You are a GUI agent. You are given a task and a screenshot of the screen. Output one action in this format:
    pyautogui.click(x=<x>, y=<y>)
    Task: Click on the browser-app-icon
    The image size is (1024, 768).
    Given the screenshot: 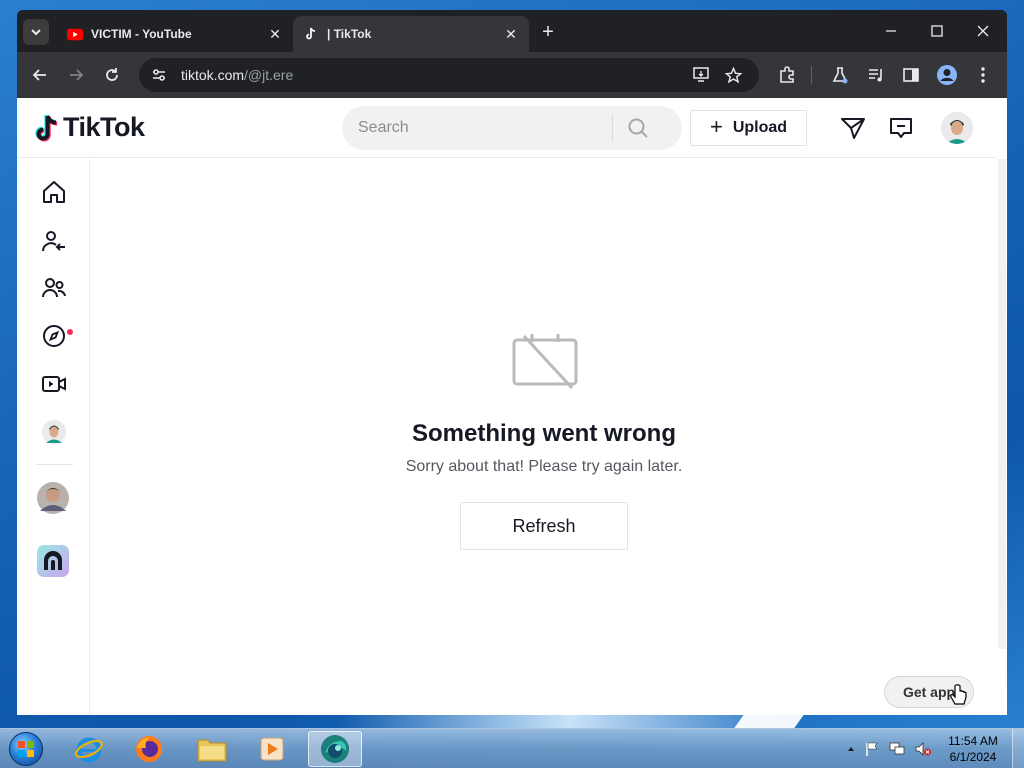 What is the action you would take?
    pyautogui.click(x=335, y=749)
    